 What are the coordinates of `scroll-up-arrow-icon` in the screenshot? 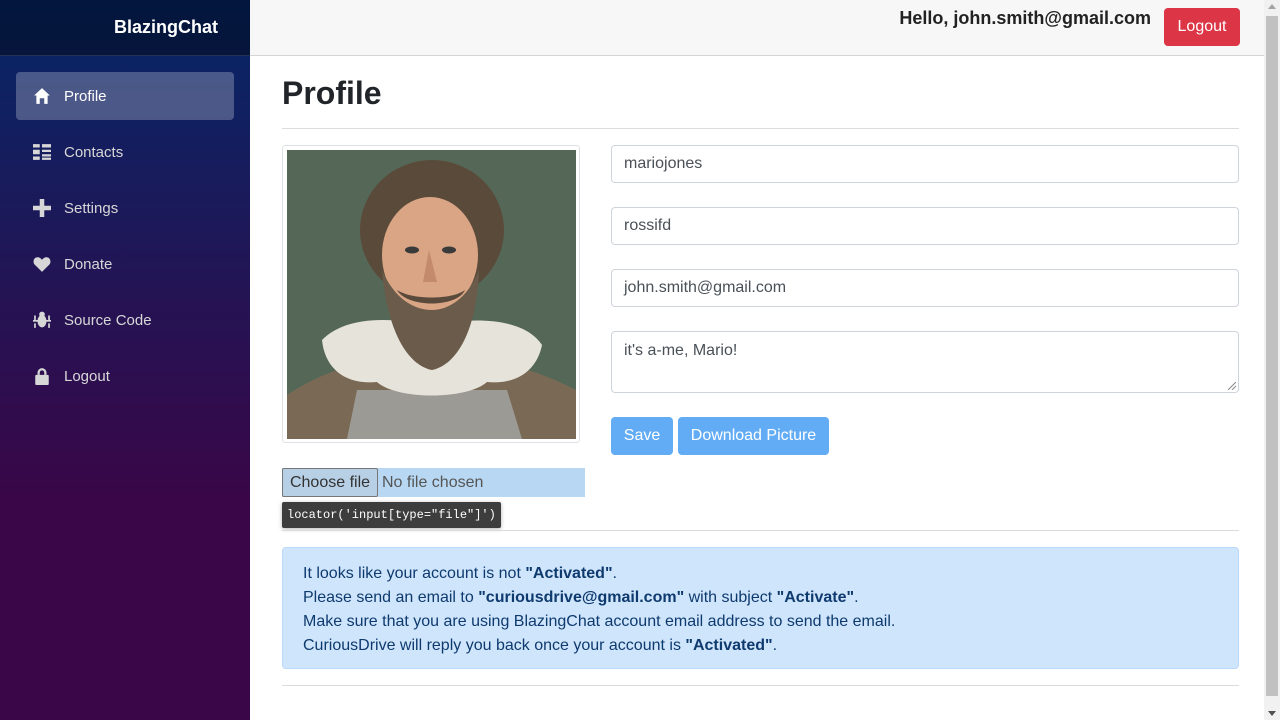 It's located at (1272, 6).